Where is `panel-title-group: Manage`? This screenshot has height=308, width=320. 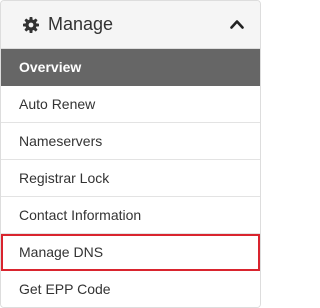
panel-title-group: Manage is located at coordinates (124, 24).